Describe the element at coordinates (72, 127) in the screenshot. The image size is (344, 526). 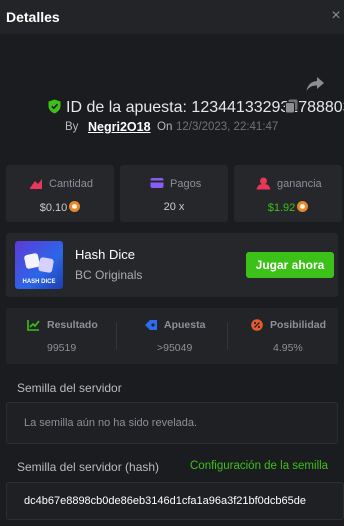
I see `by-label: By` at that location.